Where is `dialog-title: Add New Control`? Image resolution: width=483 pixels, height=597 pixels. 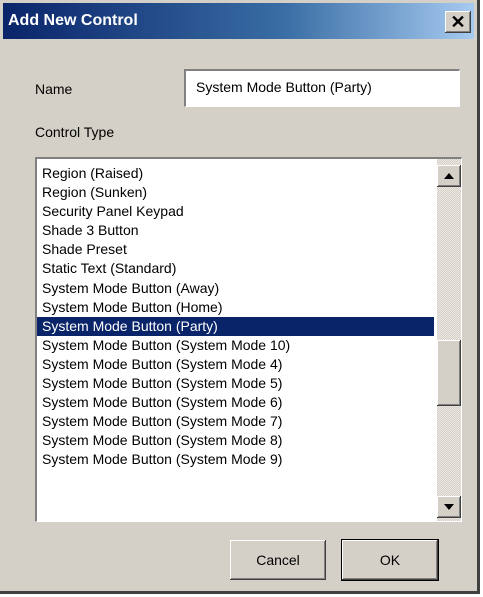
dialog-title: Add New Control is located at coordinates (73, 20).